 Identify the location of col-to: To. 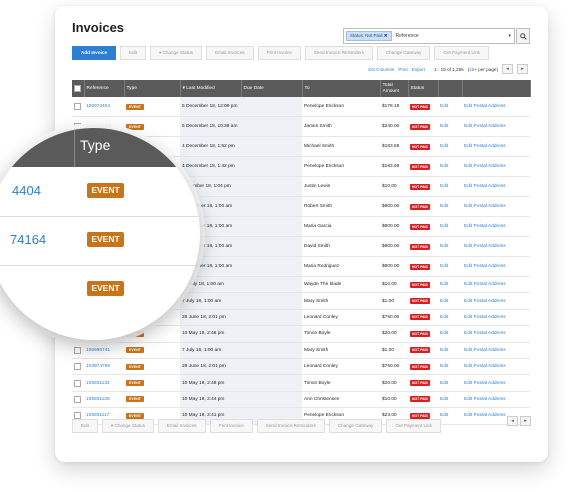
(341, 88).